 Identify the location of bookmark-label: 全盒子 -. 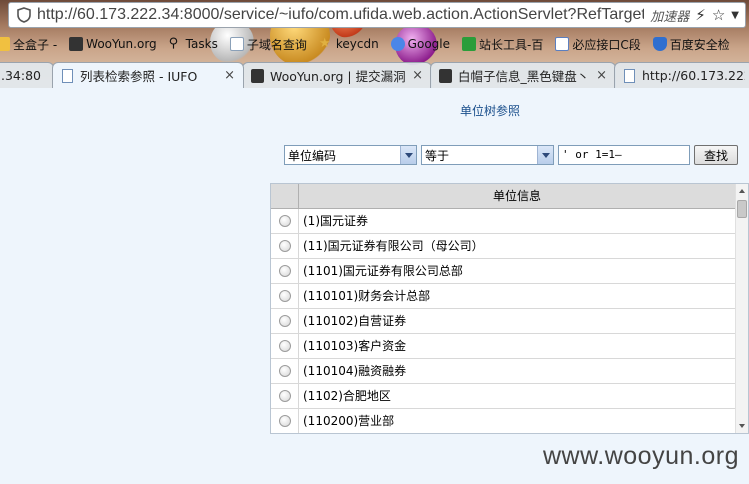
(35, 44).